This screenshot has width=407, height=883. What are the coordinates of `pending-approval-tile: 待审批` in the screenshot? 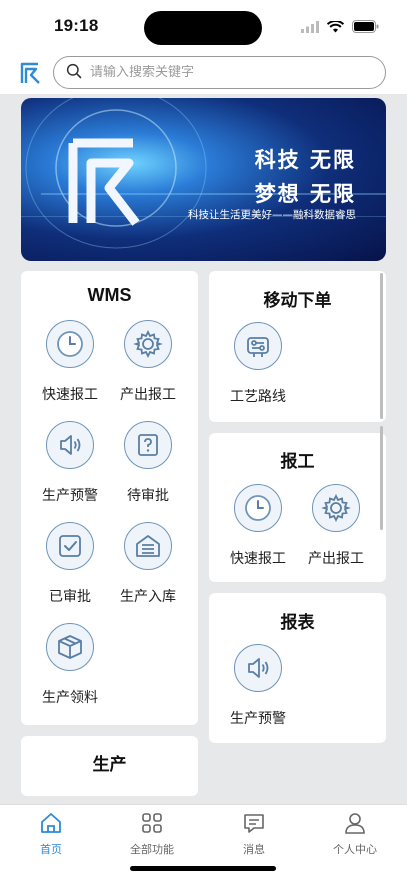 It's located at (148, 463).